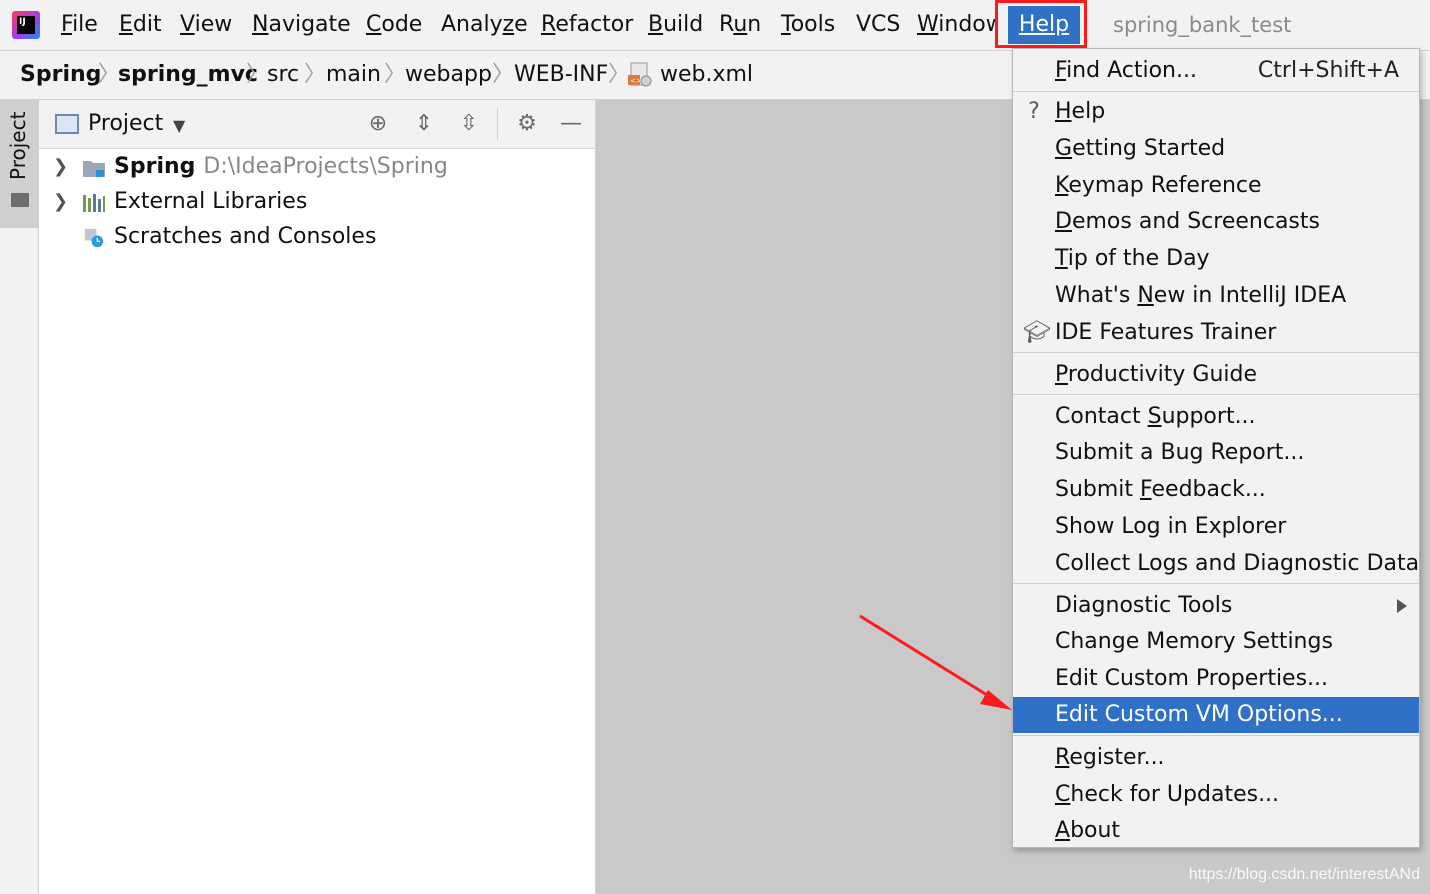 Image resolution: width=1430 pixels, height=894 pixels. Describe the element at coordinates (808, 25) in the screenshot. I see `menu-tools: Tools` at that location.